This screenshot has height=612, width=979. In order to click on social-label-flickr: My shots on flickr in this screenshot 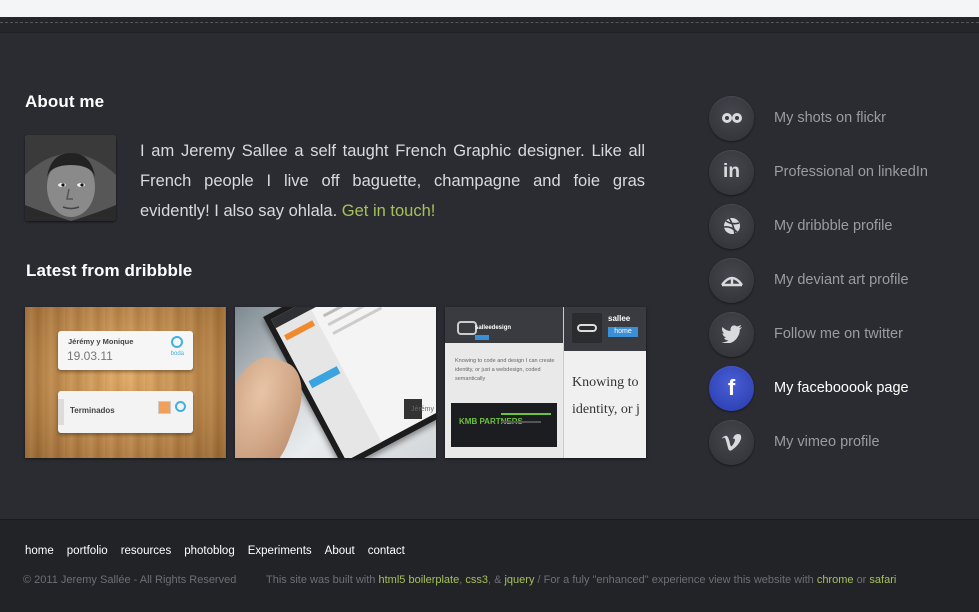, I will do `click(830, 118)`.